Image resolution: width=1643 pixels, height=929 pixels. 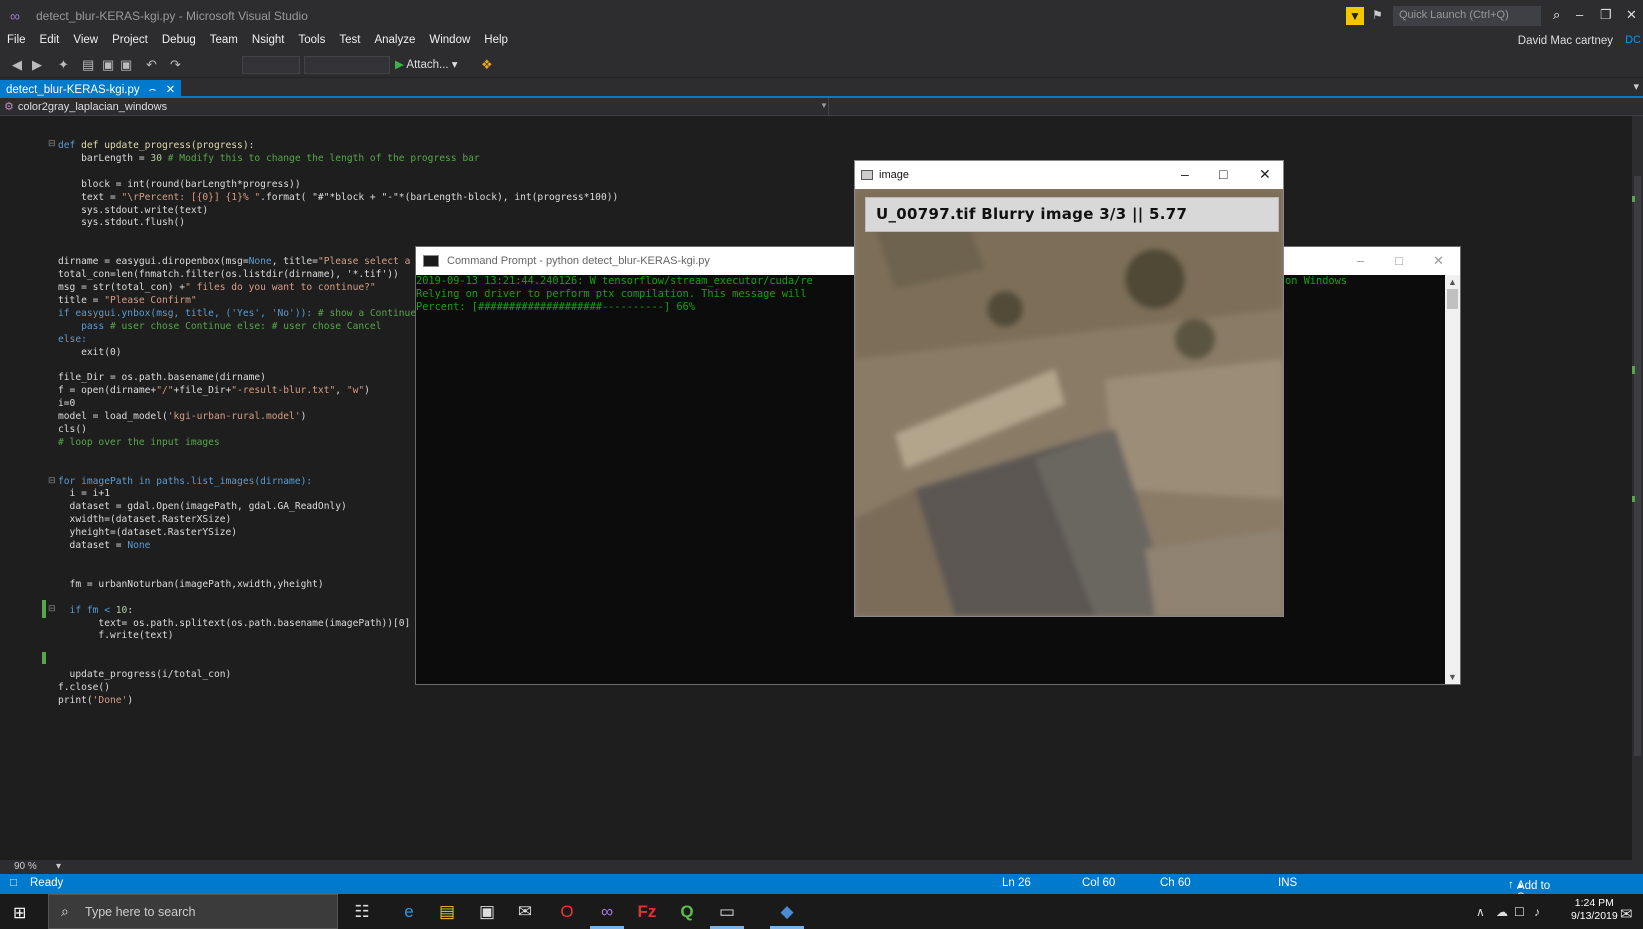 What do you see at coordinates (1519, 912) in the screenshot?
I see `network-icon: ☐` at bounding box center [1519, 912].